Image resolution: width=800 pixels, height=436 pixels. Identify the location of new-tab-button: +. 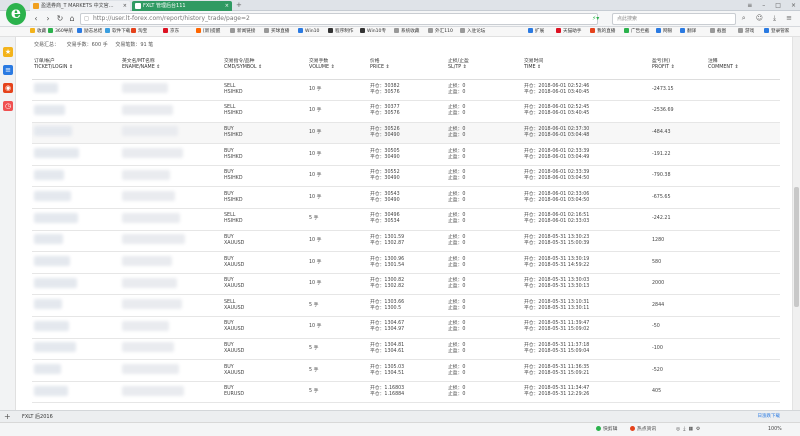
(239, 5).